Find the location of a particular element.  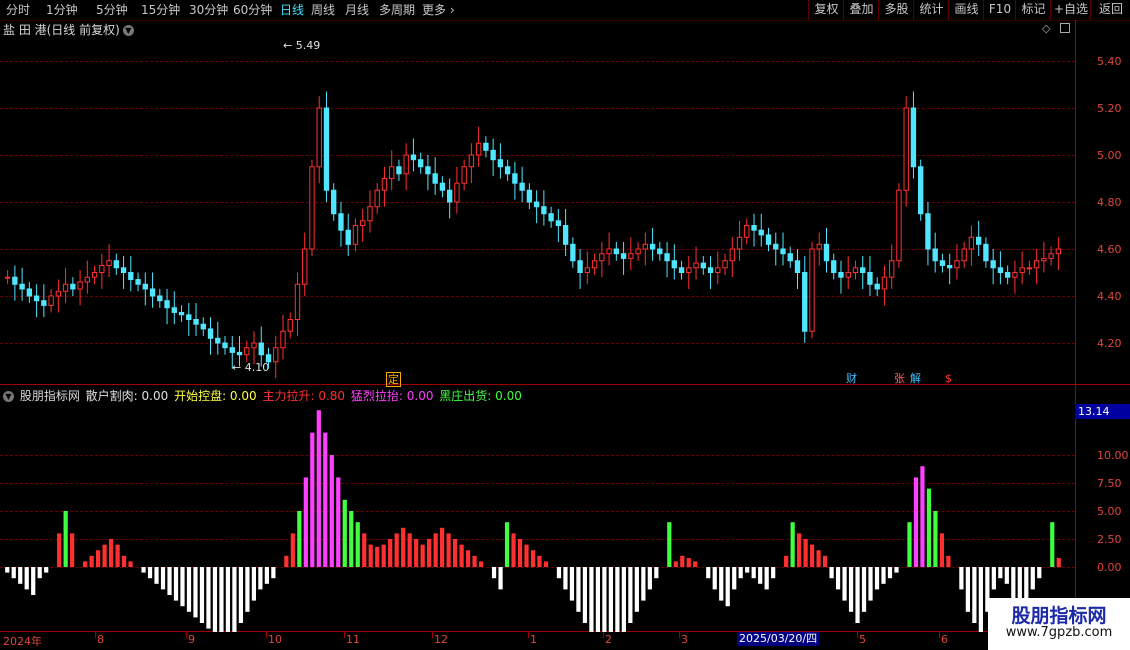

time-label: 10 is located at coordinates (275, 639).